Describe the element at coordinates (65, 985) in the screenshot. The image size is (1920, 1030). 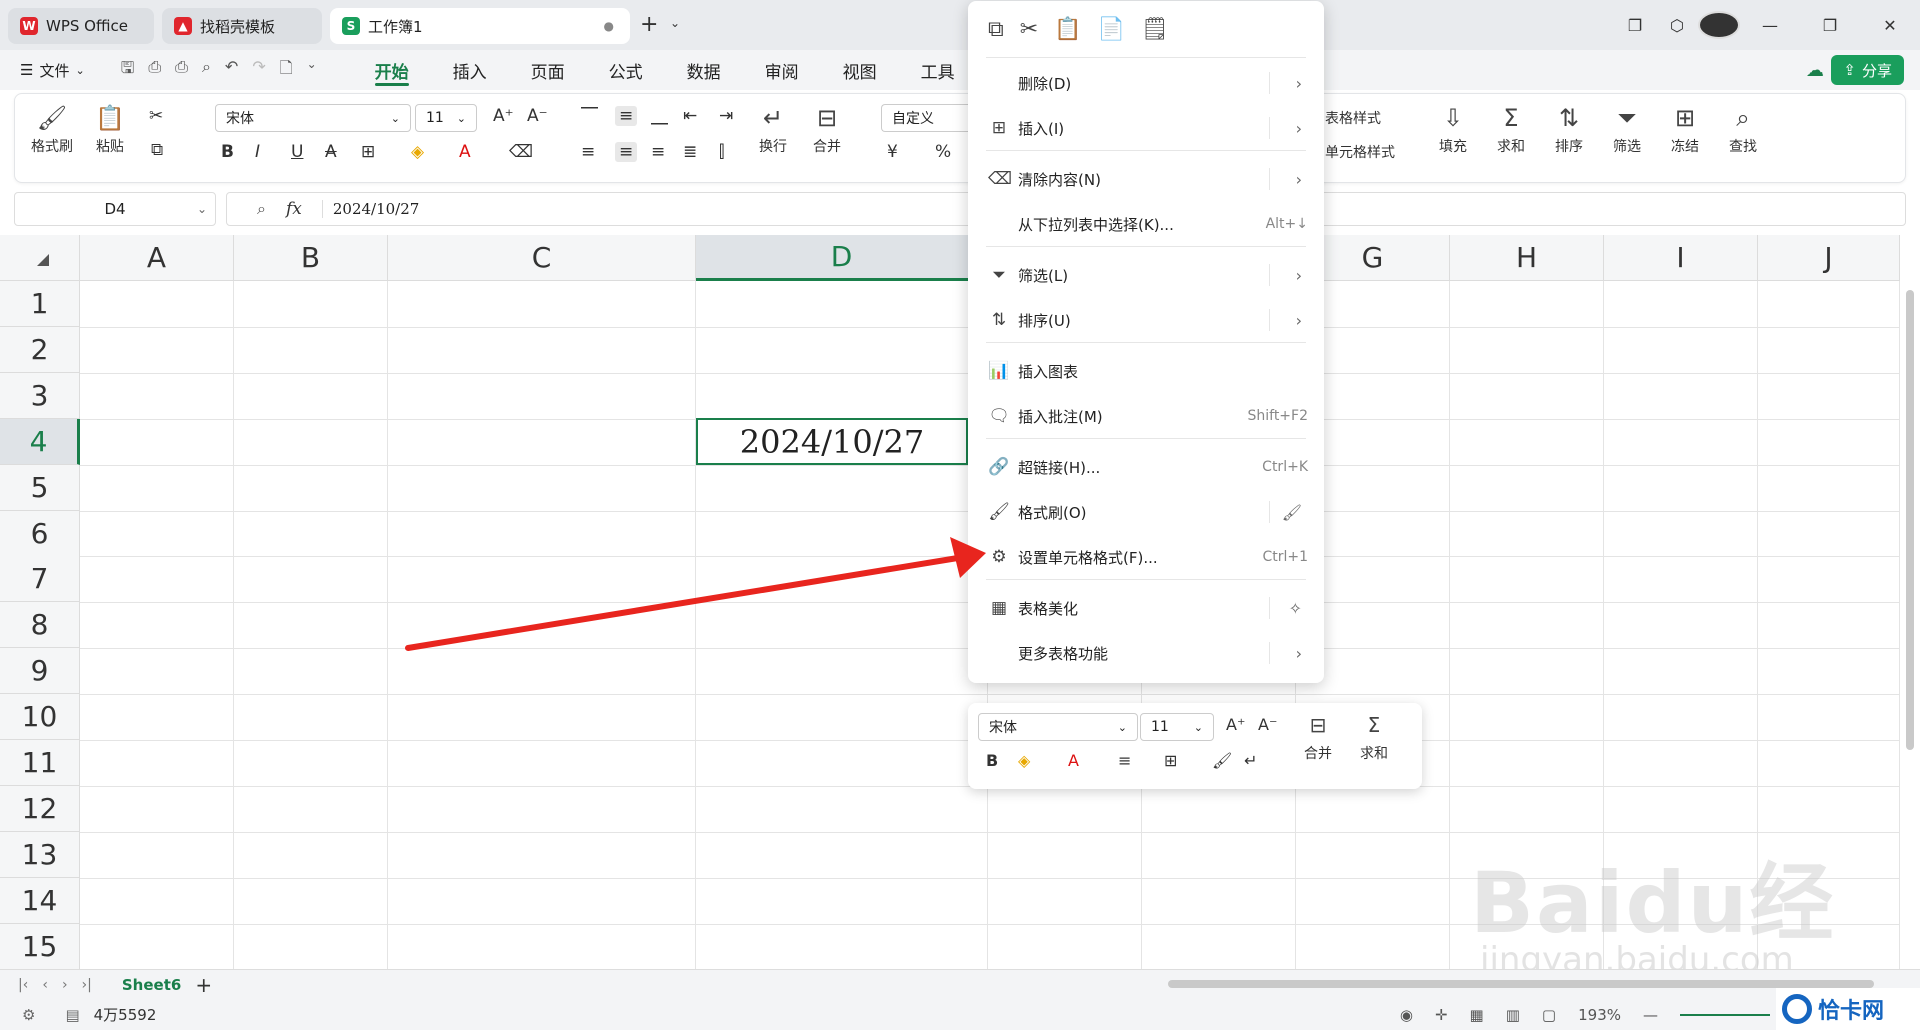
I see `next-sheet-icon: ›` at that location.